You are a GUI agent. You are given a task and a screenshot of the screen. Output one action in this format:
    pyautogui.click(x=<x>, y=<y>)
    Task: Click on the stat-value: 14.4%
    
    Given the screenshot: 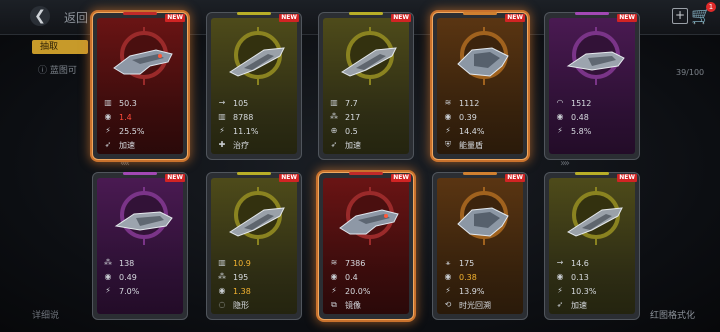 What is the action you would take?
    pyautogui.click(x=472, y=131)
    